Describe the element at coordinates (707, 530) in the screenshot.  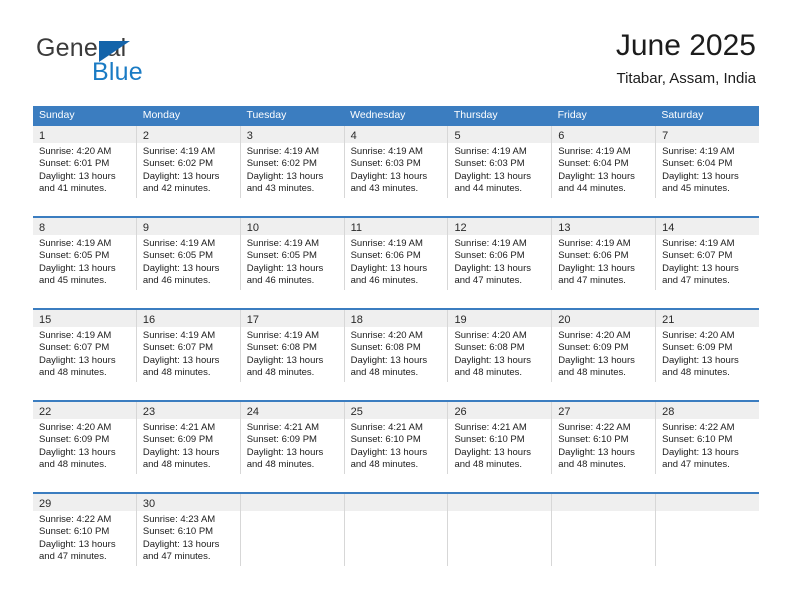
I see `day-cell-empty` at that location.